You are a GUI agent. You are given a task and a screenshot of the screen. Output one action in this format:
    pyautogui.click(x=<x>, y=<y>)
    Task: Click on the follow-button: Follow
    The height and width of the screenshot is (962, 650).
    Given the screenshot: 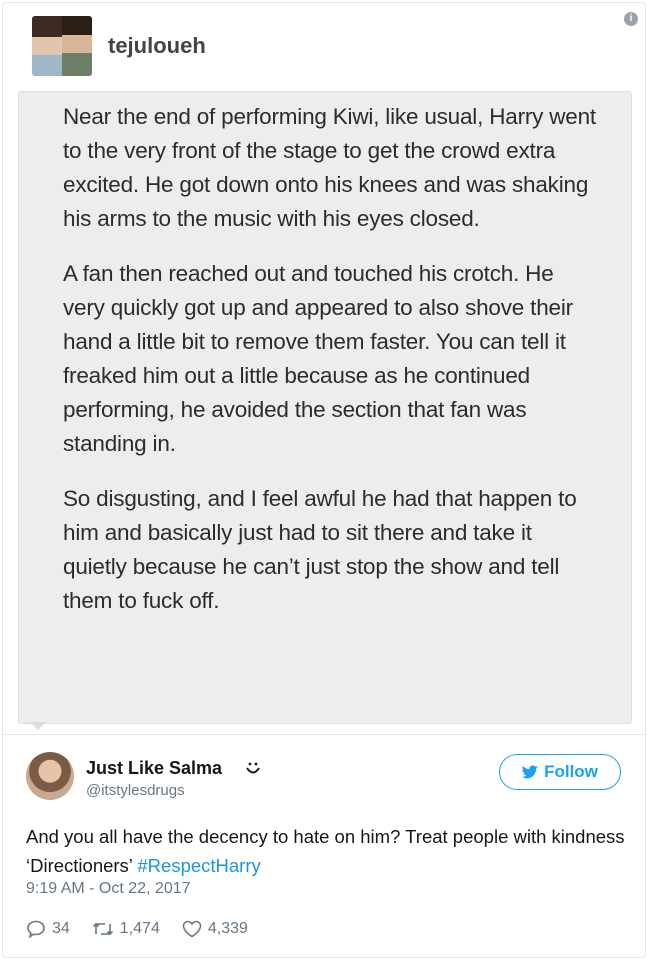 What is the action you would take?
    pyautogui.click(x=560, y=772)
    